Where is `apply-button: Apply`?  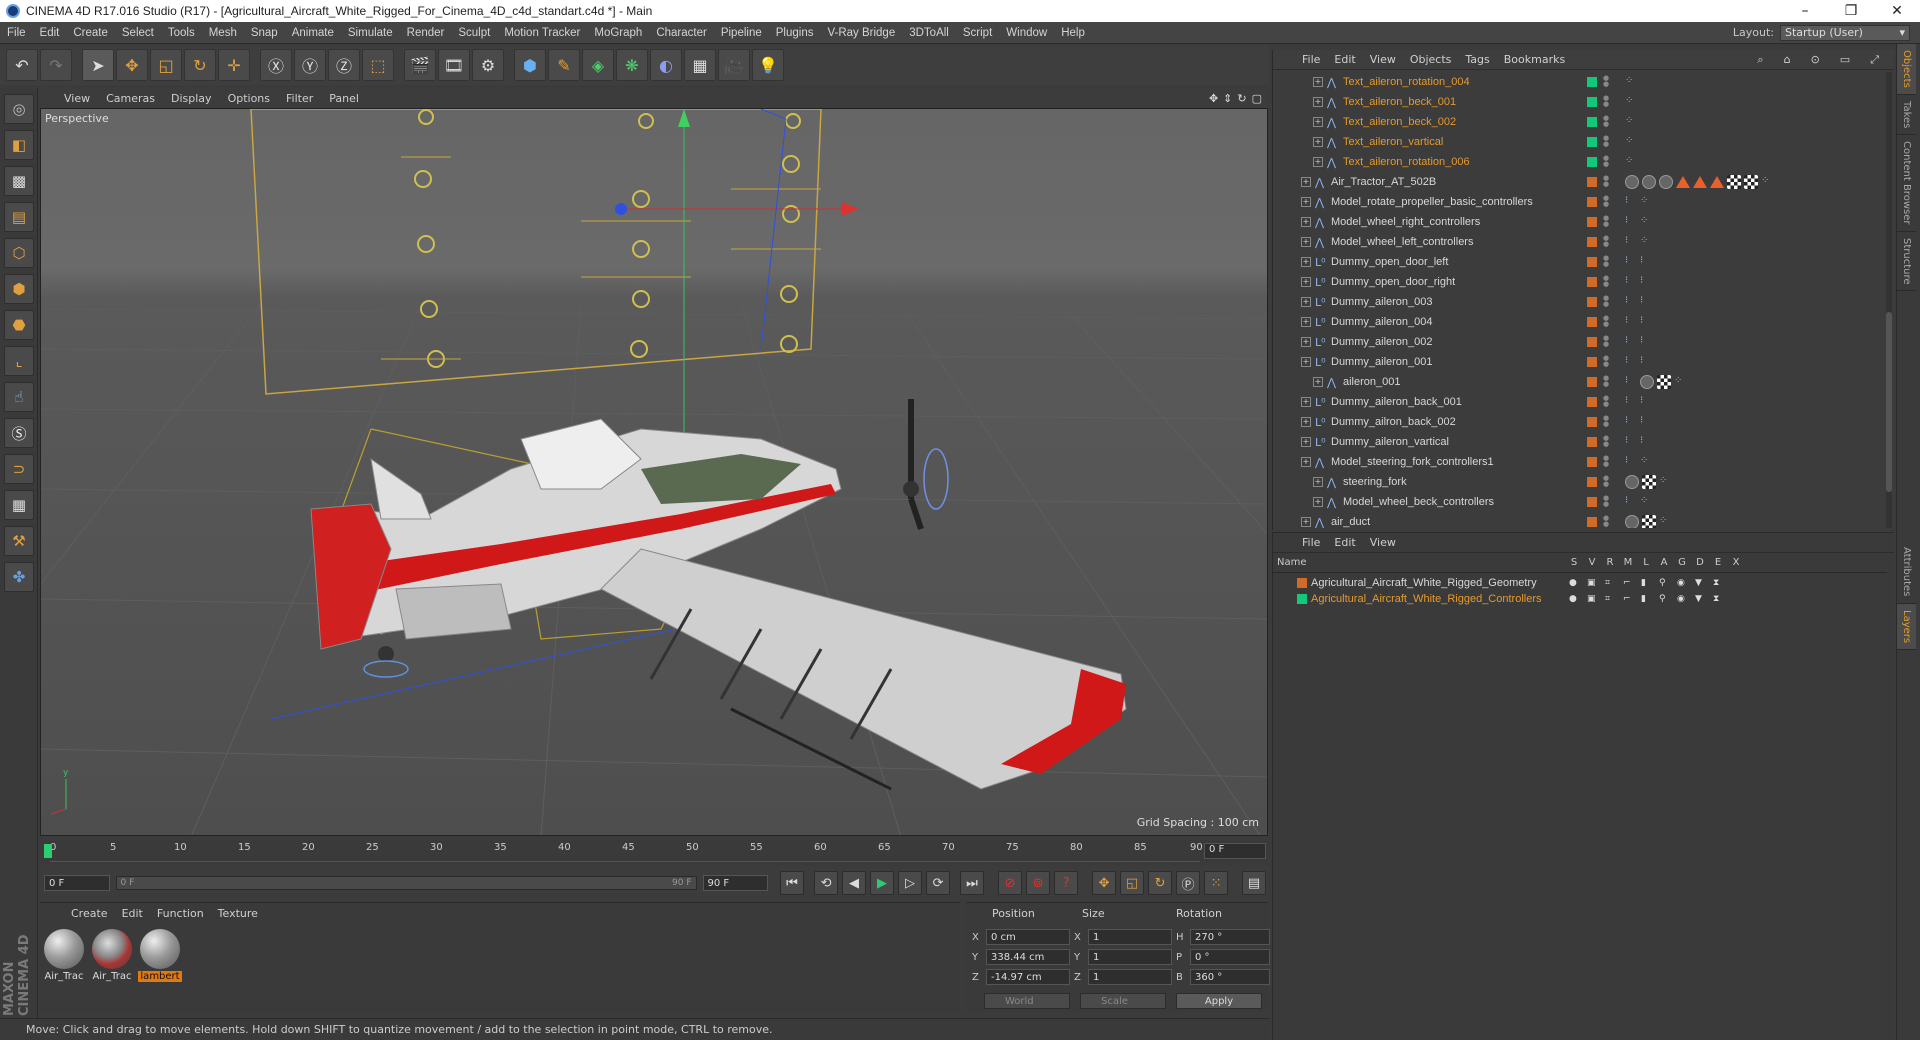
apply-button: Apply is located at coordinates (1219, 1001).